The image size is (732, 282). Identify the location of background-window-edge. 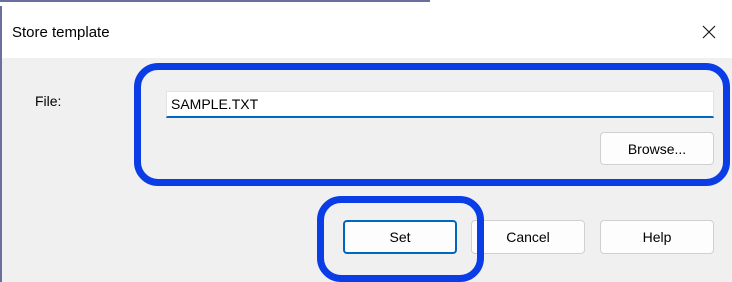
(215, 1).